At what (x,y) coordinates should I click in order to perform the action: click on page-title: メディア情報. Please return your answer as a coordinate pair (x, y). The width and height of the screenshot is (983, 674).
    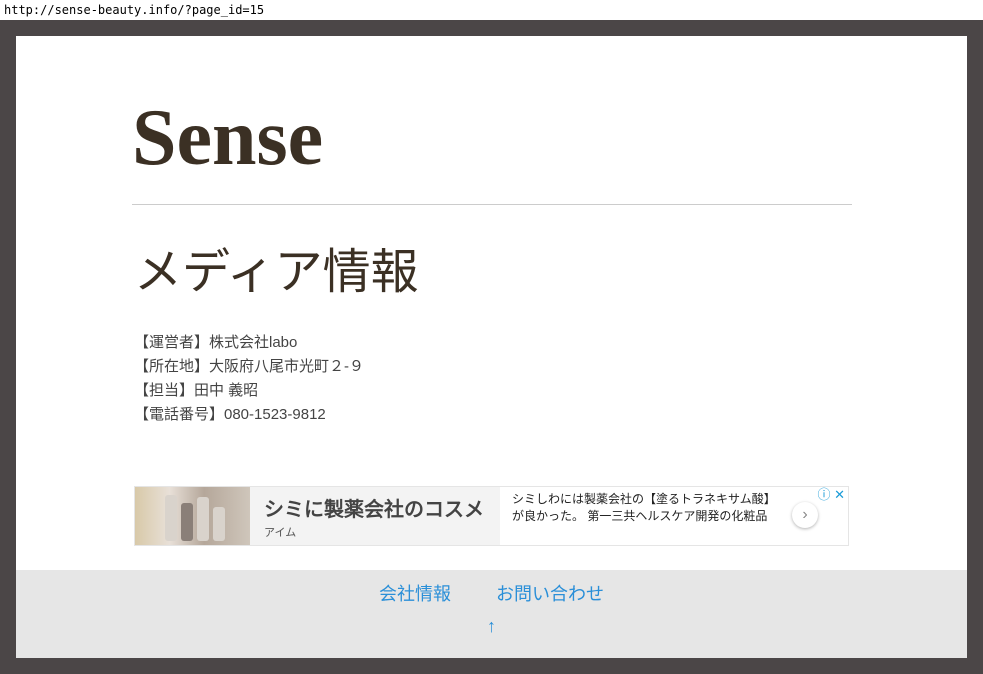
    Looking at the image, I should click on (276, 272).